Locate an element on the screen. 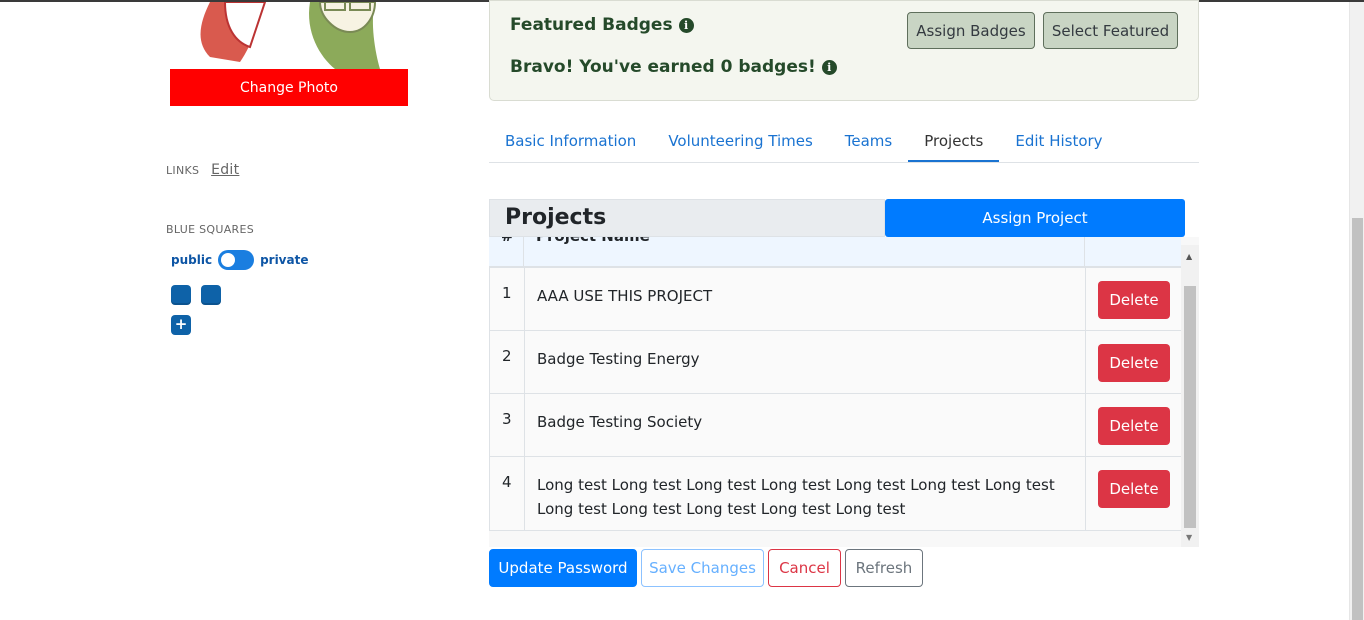  visibility-toggle-row: public private is located at coordinates (239, 260).